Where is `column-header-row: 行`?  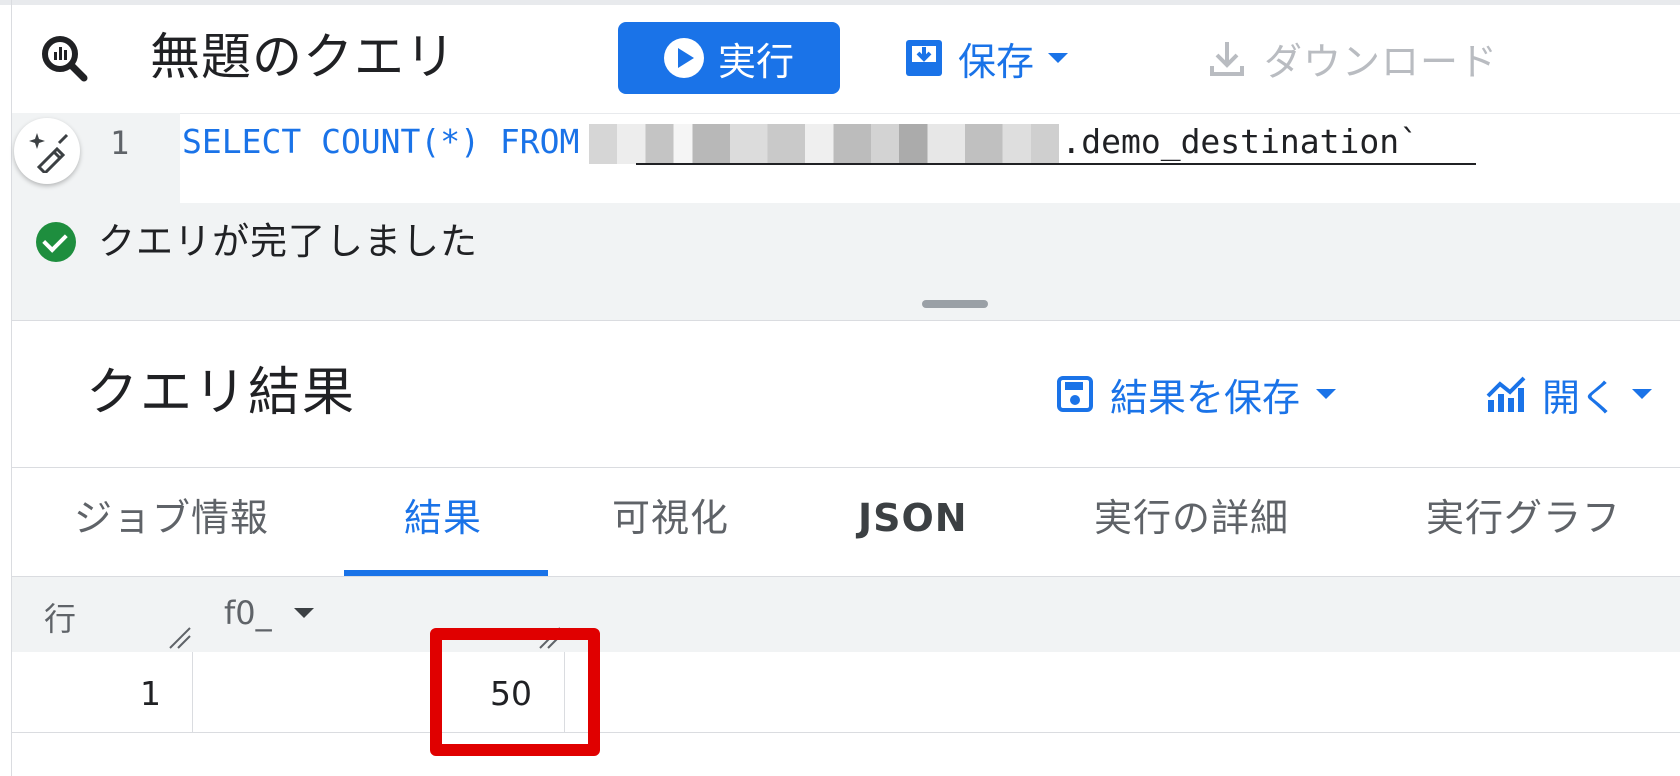 column-header-row: 行 is located at coordinates (60, 619).